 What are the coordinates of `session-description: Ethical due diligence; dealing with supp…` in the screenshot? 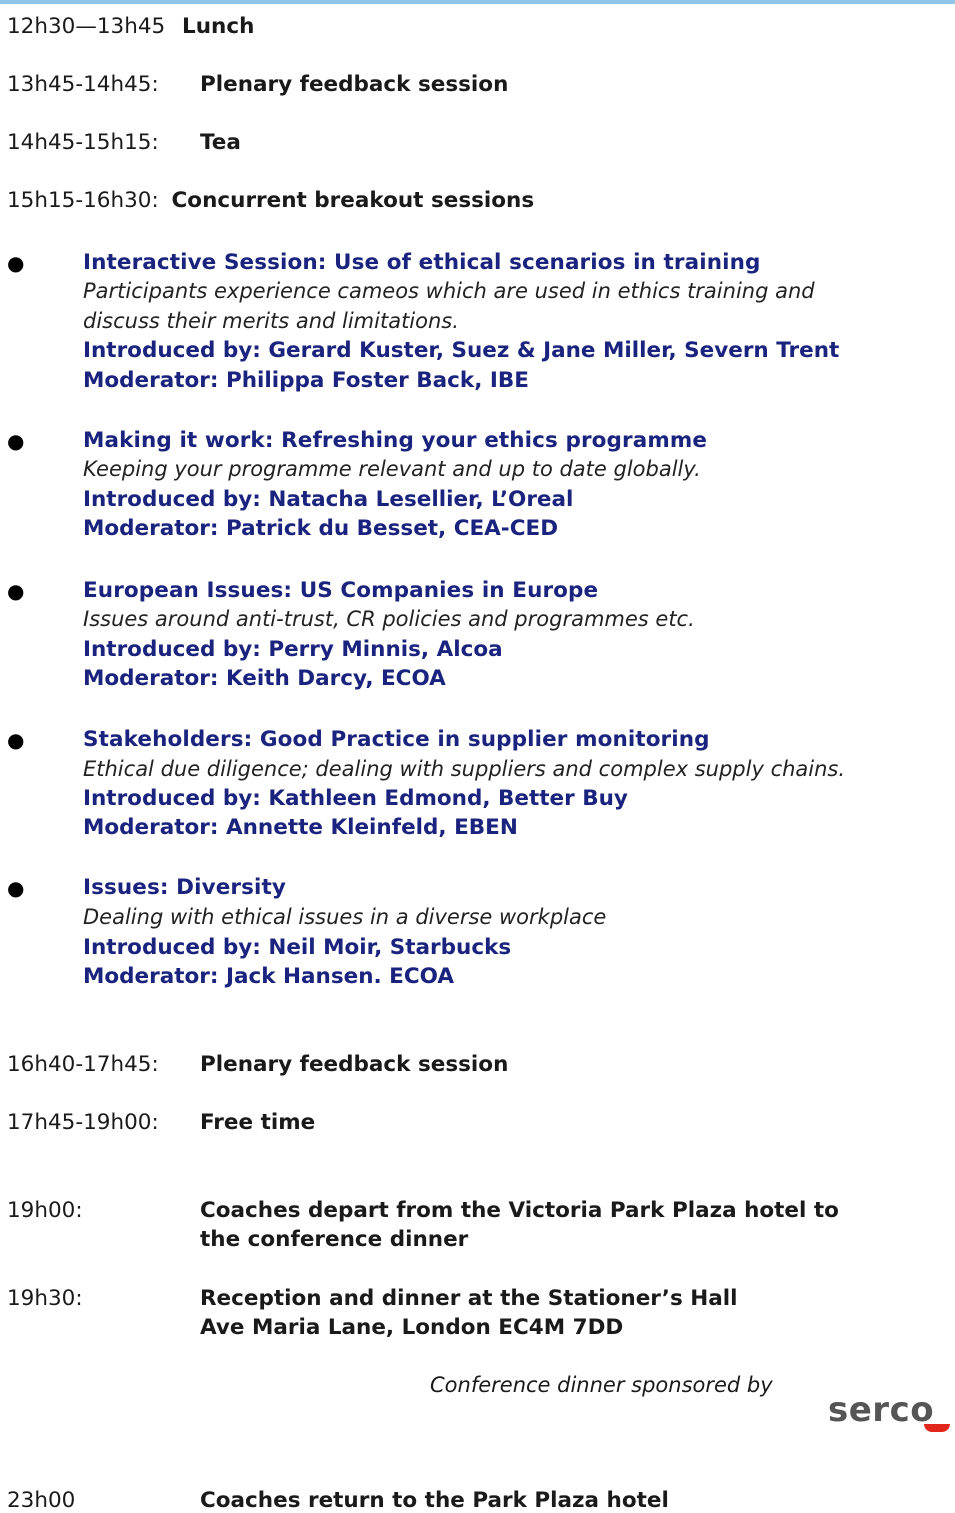 It's located at (464, 769).